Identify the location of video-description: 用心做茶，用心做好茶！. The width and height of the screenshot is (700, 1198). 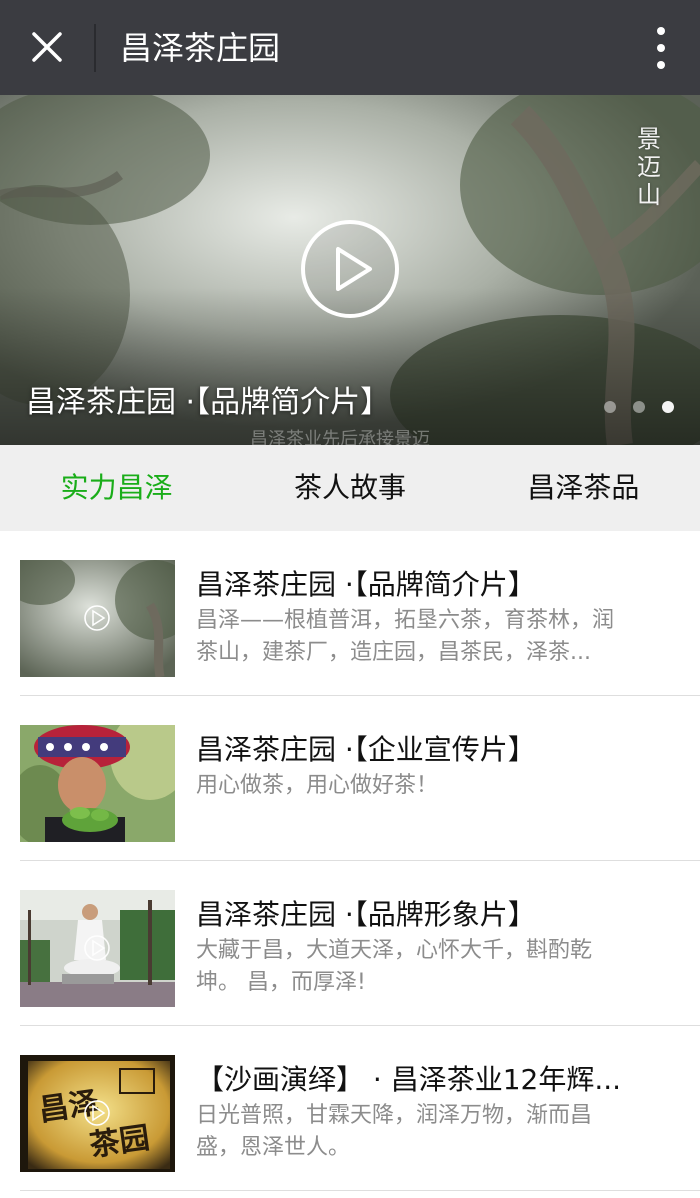
(441, 802).